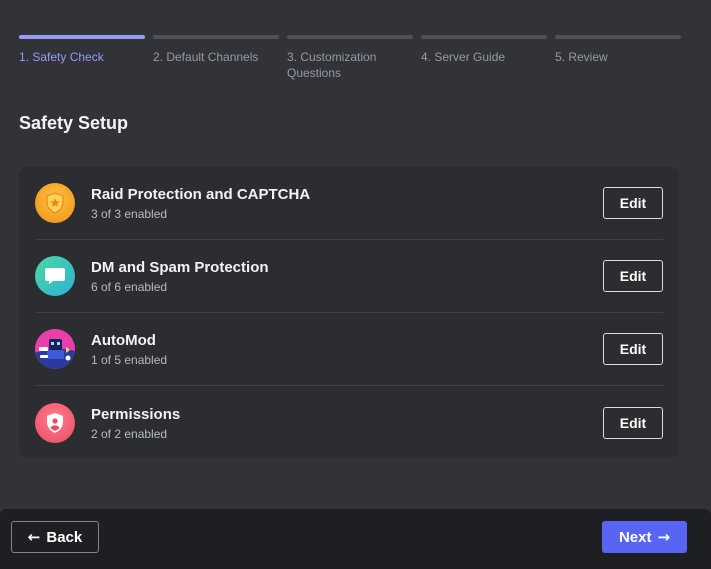 The width and height of the screenshot is (711, 569). What do you see at coordinates (64, 537) in the screenshot?
I see `back-button-label: Back` at bounding box center [64, 537].